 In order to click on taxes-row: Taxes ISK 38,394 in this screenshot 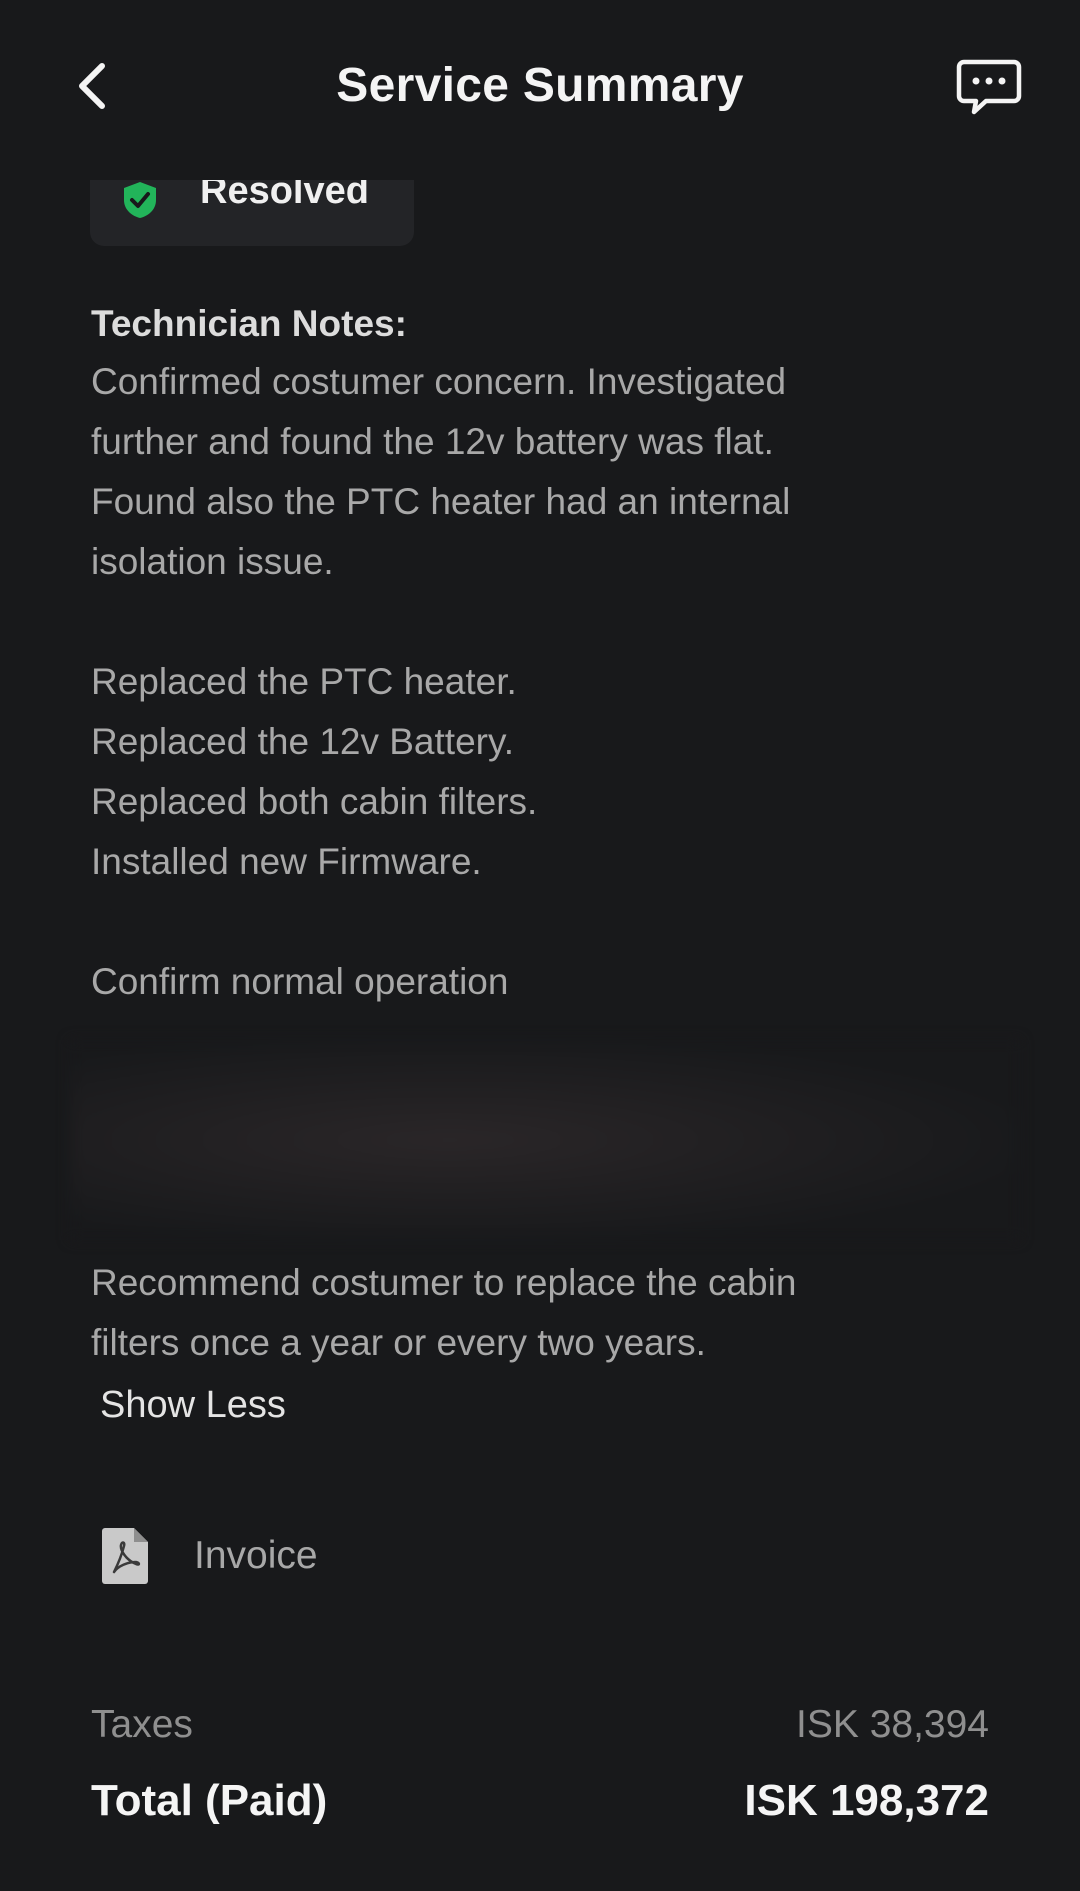, I will do `click(540, 1728)`.